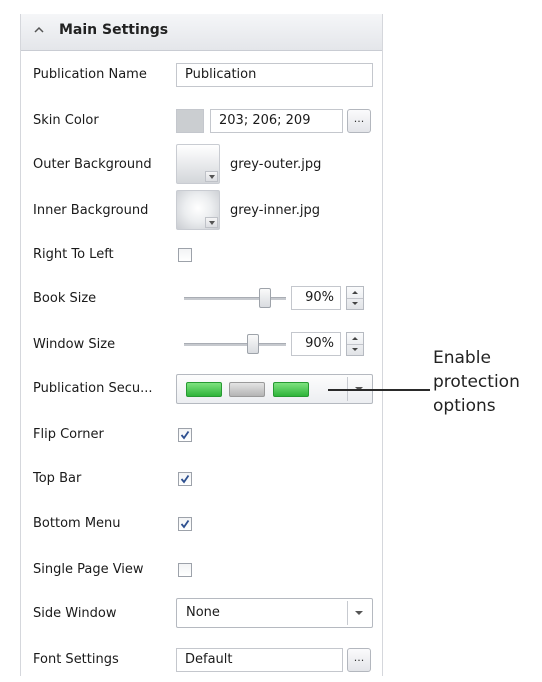  What do you see at coordinates (265, 298) in the screenshot?
I see `book-size-slider-thumb` at bounding box center [265, 298].